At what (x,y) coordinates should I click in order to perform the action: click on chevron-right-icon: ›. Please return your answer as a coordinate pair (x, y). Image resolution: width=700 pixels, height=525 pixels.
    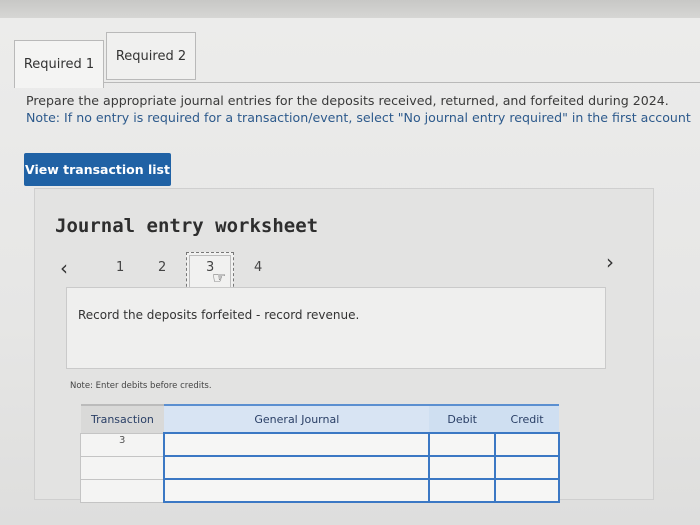
    Looking at the image, I should click on (610, 262).